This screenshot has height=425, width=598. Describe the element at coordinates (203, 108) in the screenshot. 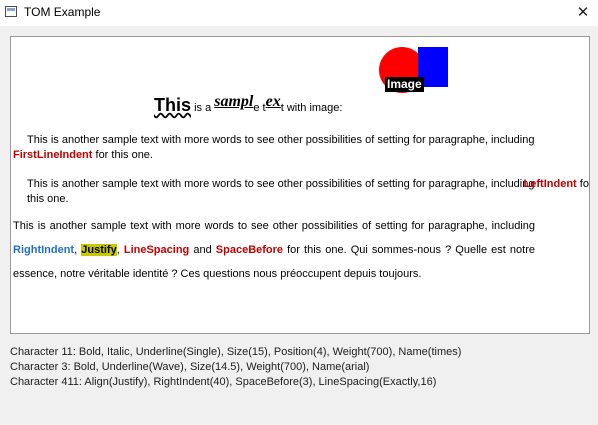

I see `text-is-a: is a` at that location.